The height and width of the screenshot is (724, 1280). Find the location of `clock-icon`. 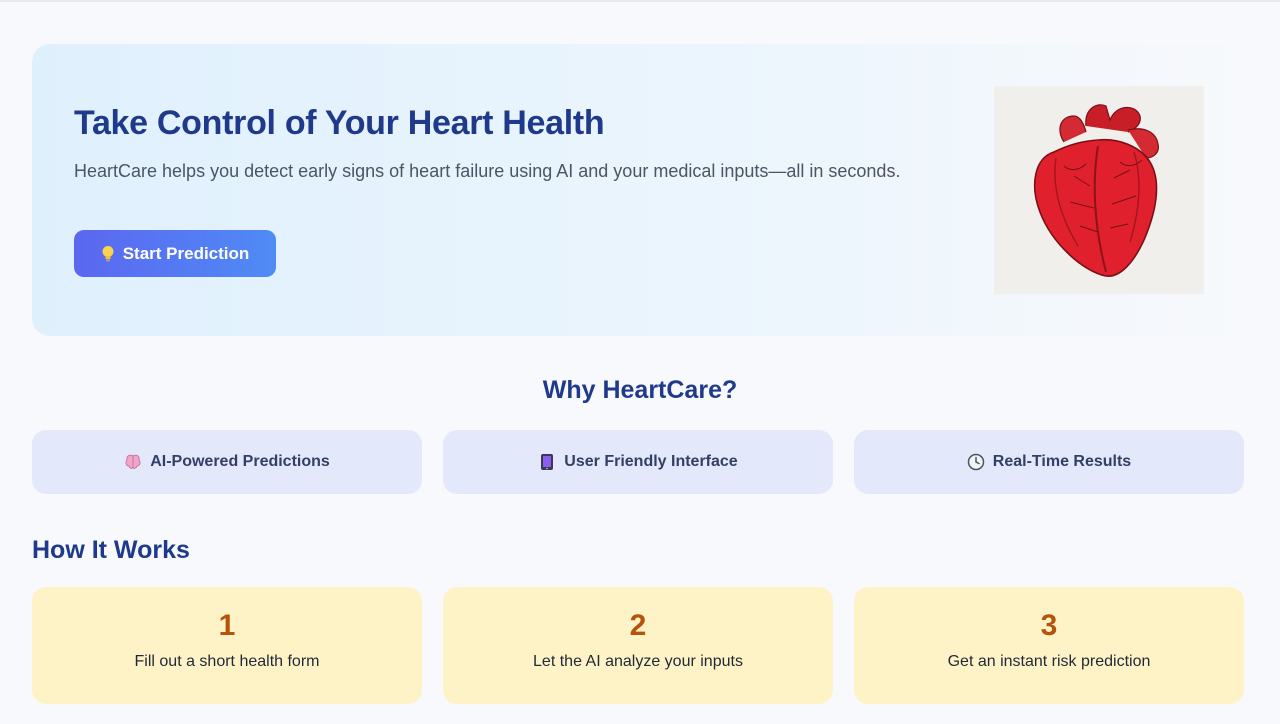

clock-icon is located at coordinates (976, 462).